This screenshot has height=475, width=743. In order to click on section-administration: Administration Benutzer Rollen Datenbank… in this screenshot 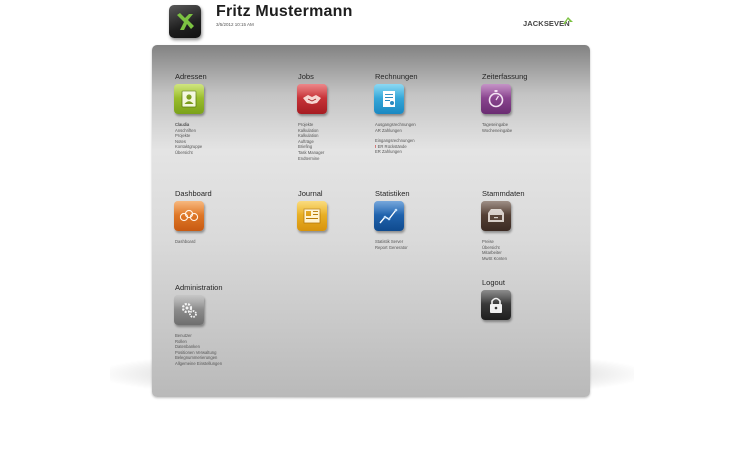, I will do `click(198, 324)`.